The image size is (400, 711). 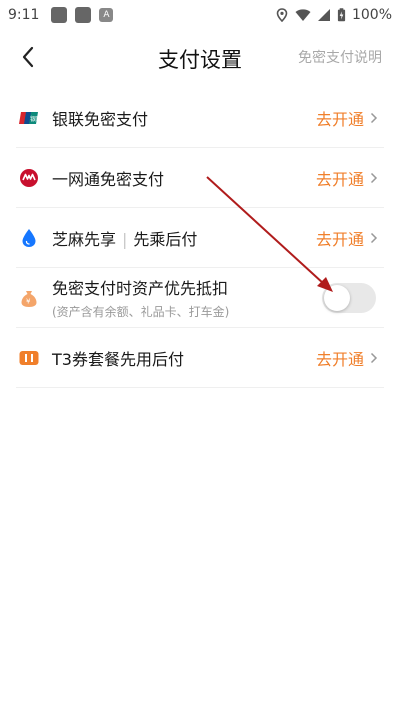 What do you see at coordinates (108, 179) in the screenshot?
I see `row-label: 一网通免密支付` at bounding box center [108, 179].